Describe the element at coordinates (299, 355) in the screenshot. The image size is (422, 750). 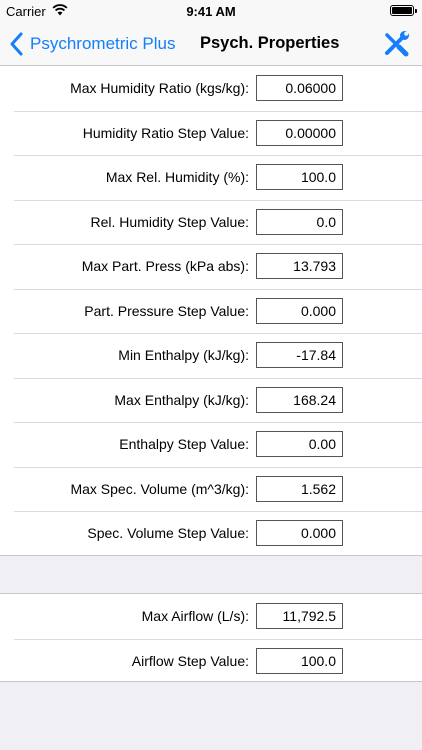
I see `min-enthalpy-field` at that location.